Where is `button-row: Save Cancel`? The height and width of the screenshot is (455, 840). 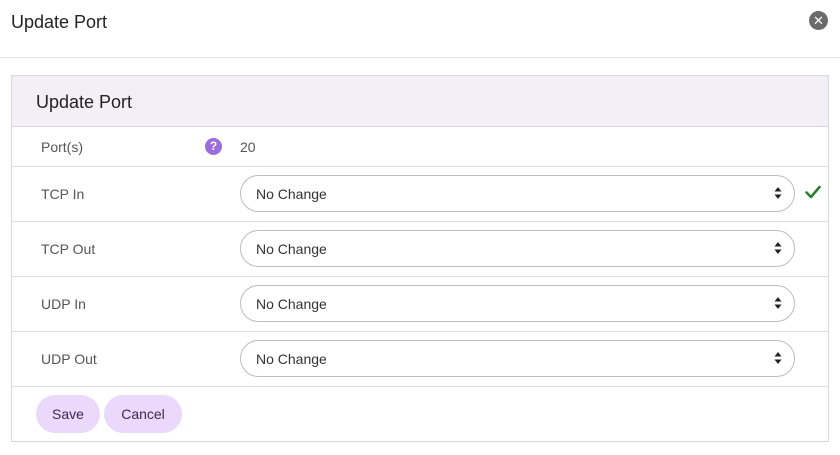 button-row: Save Cancel is located at coordinates (420, 414).